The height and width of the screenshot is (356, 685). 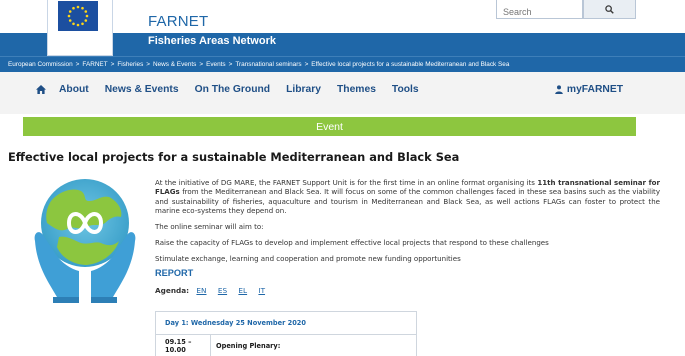 I want to click on myfarnet-label: myFARNET, so click(x=594, y=89).